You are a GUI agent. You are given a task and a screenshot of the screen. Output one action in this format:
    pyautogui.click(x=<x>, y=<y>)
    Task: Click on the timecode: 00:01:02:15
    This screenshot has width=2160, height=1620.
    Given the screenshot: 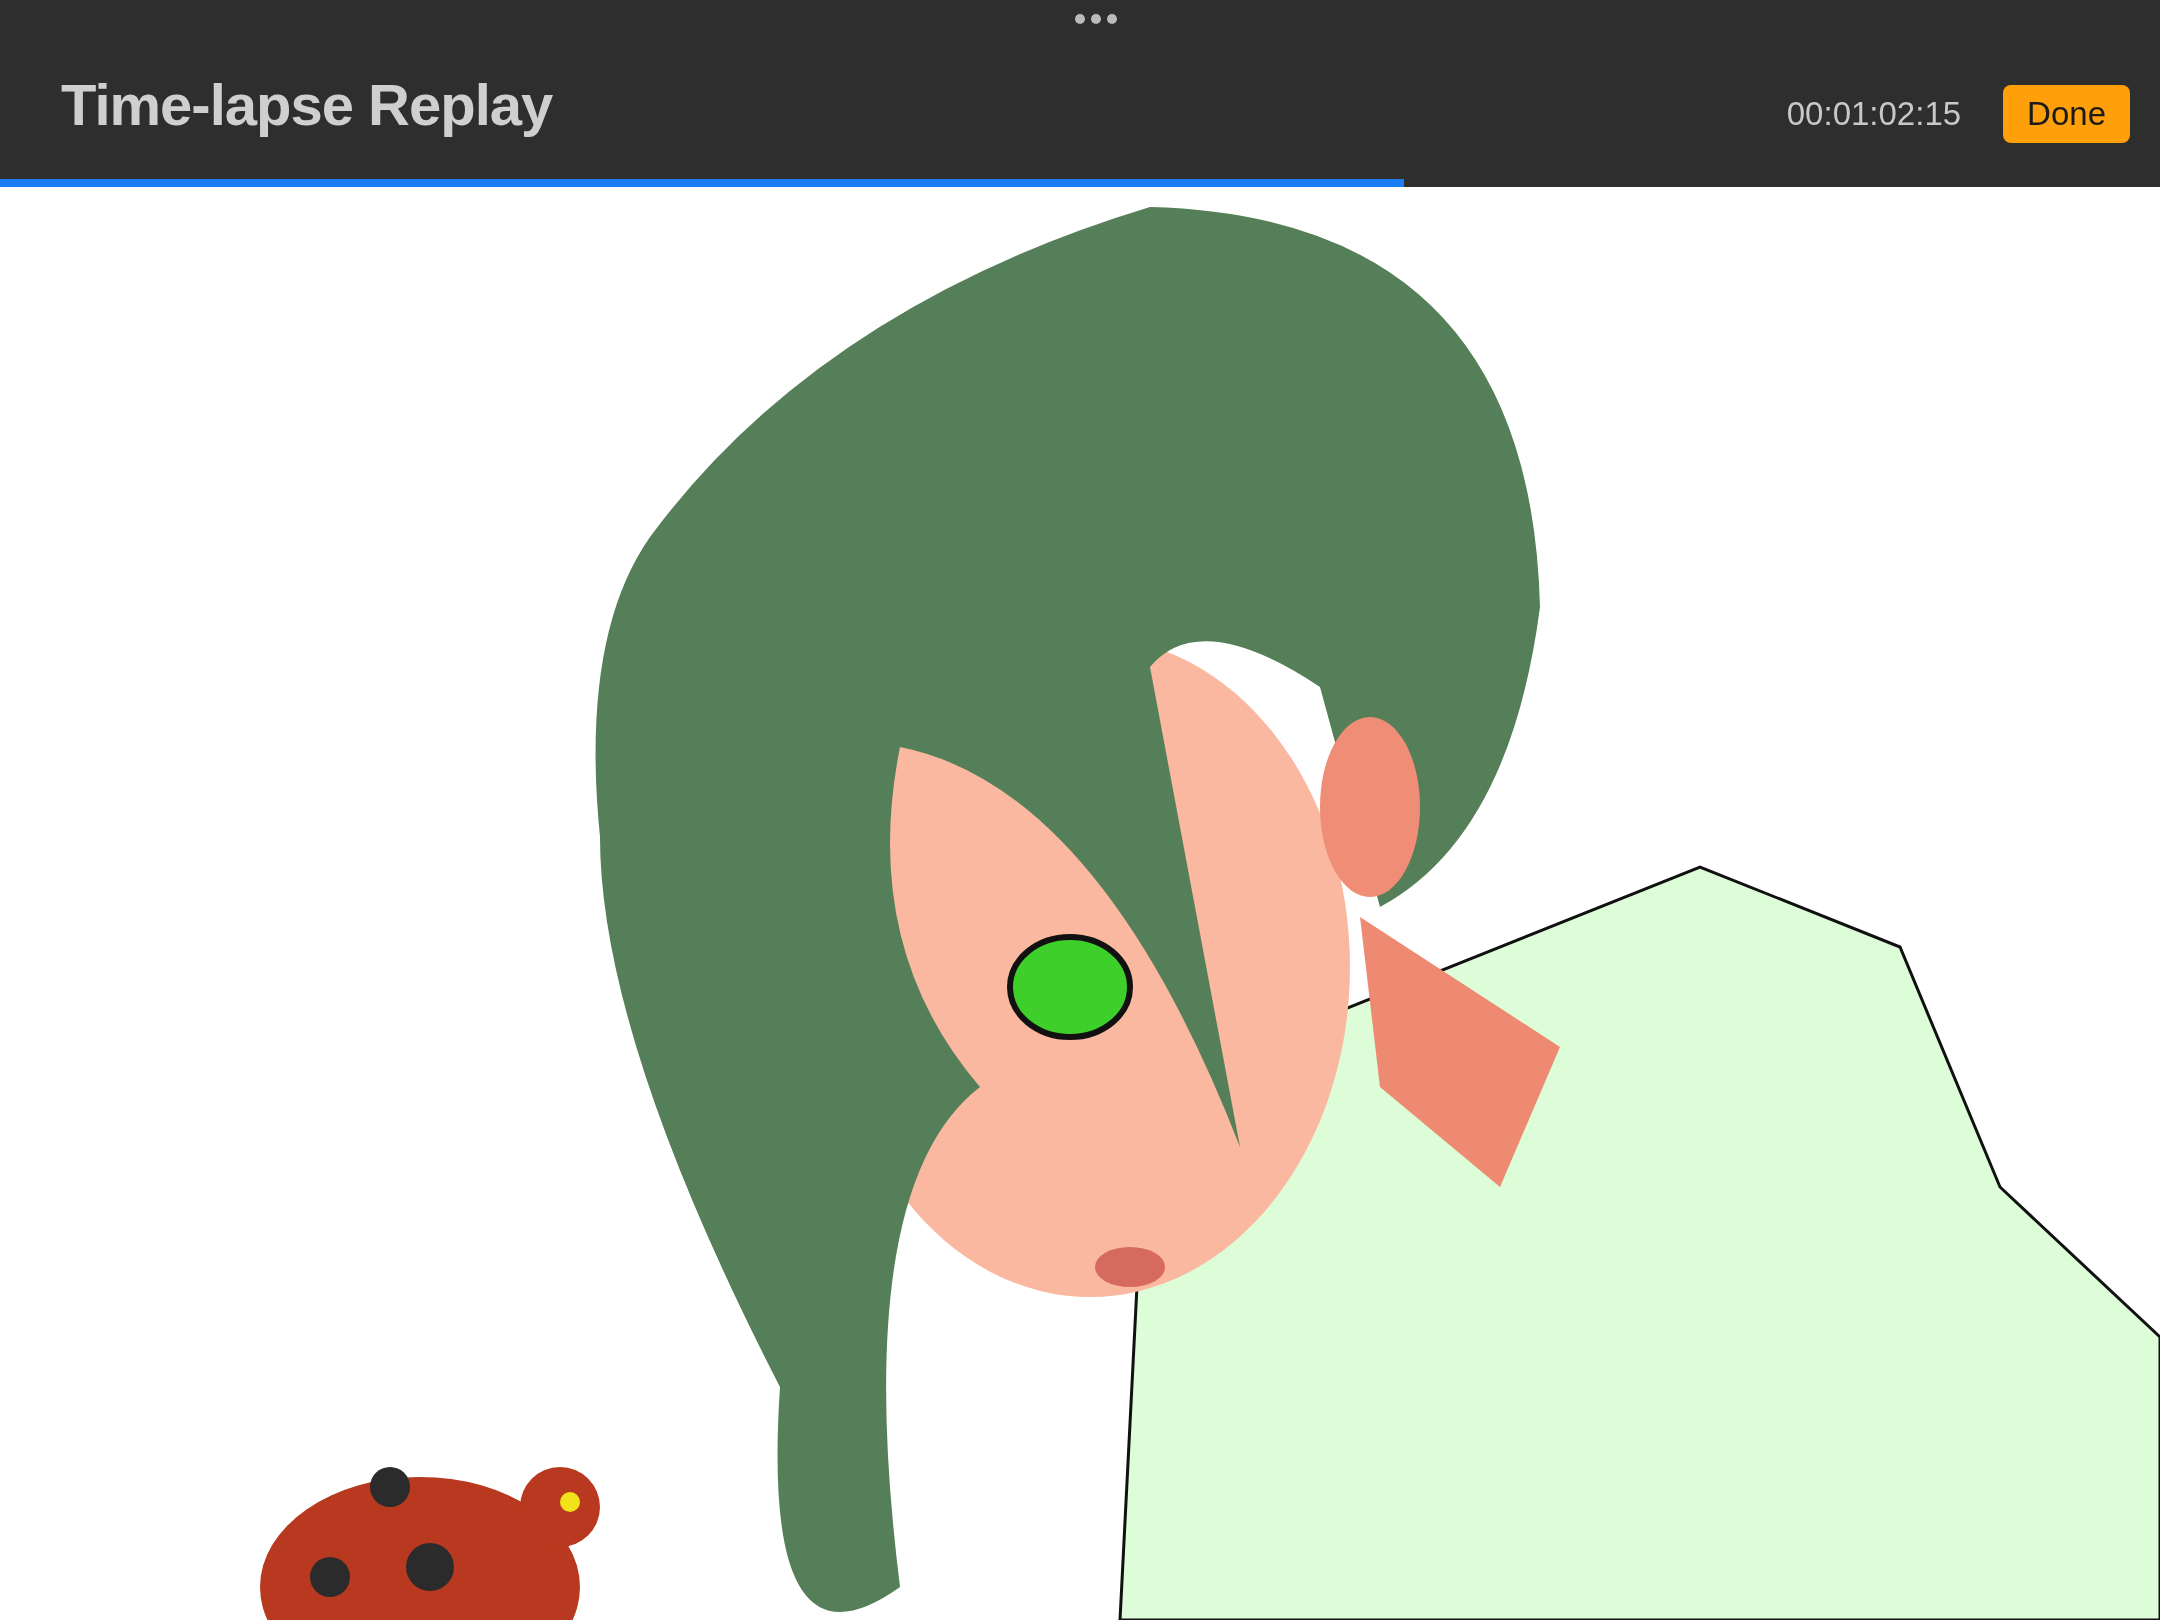 What is the action you would take?
    pyautogui.click(x=1874, y=113)
    